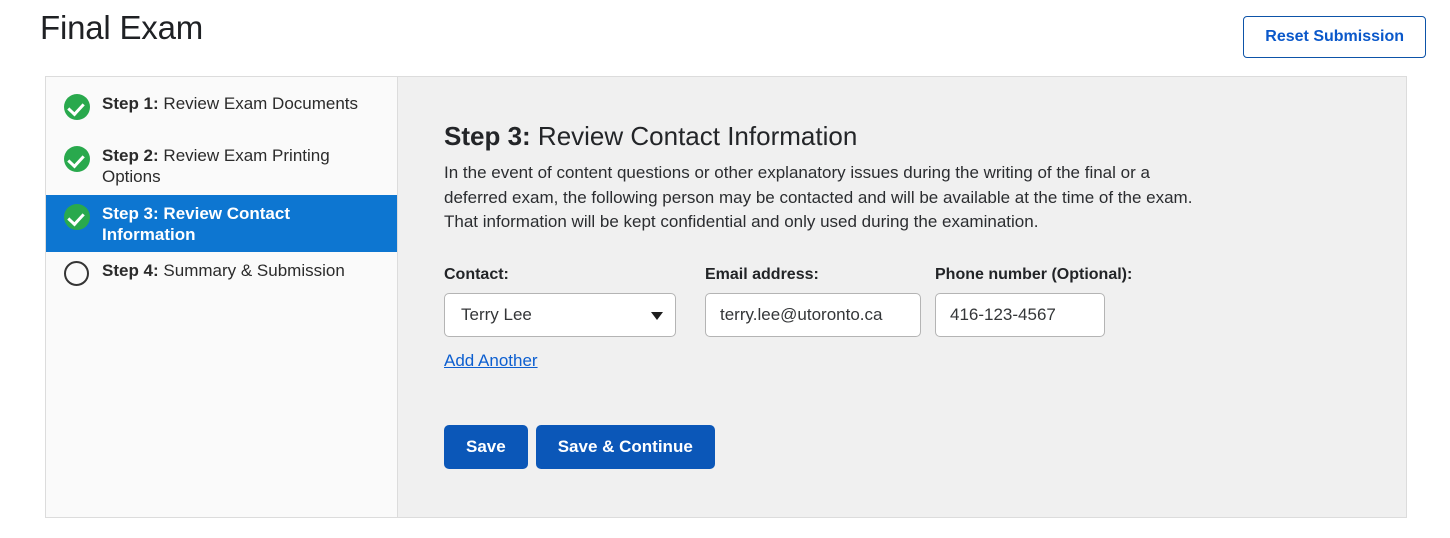 The image size is (1450, 538). I want to click on step-label: Summary & Submission, so click(251, 270).